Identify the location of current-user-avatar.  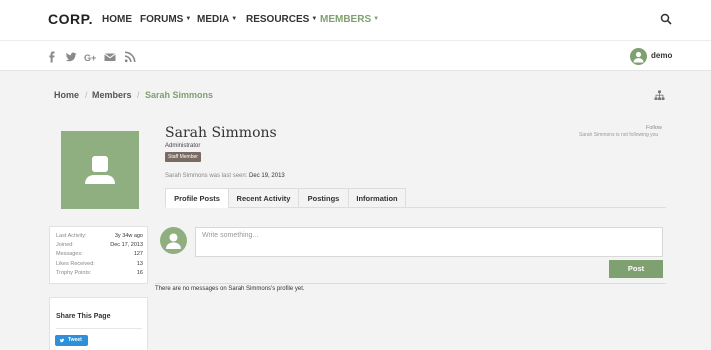
(173, 240).